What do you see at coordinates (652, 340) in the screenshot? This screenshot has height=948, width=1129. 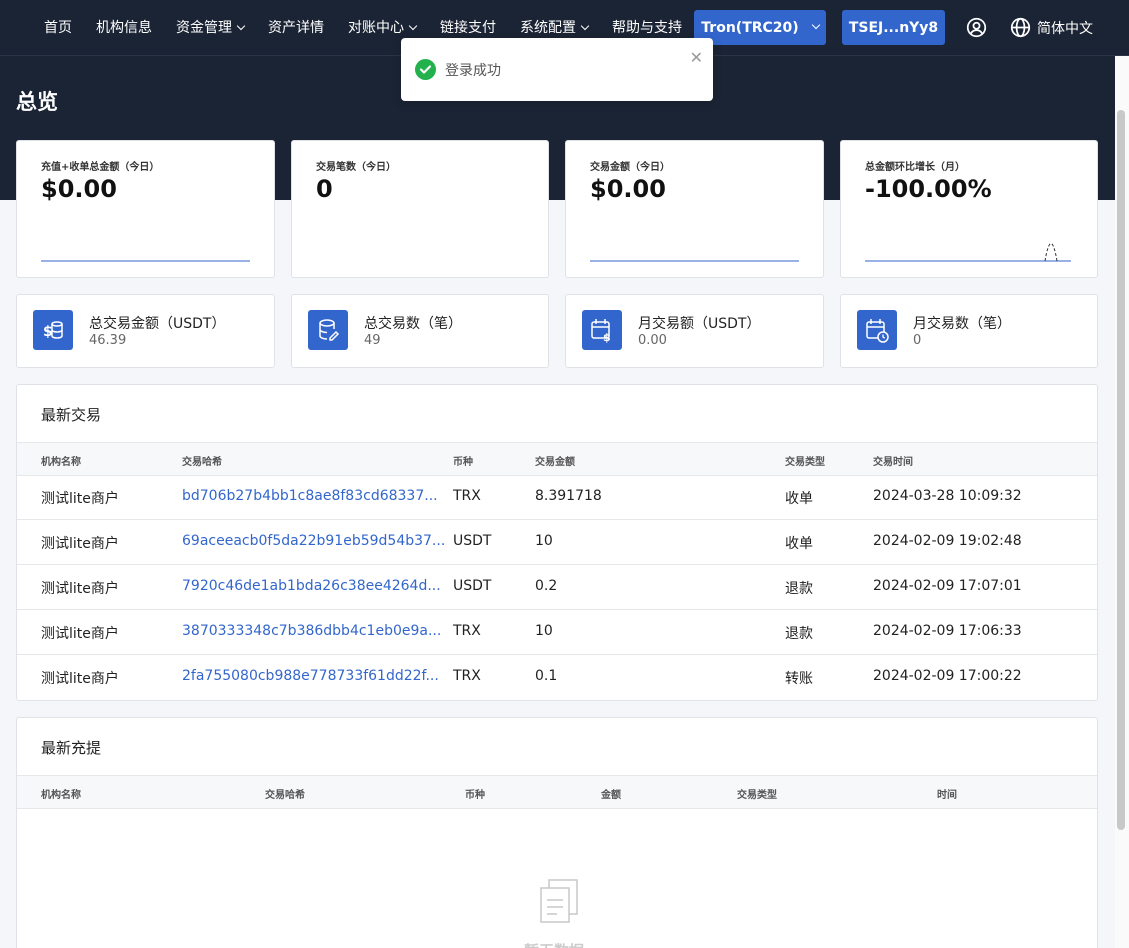 I see `summary-value: 0.00` at bounding box center [652, 340].